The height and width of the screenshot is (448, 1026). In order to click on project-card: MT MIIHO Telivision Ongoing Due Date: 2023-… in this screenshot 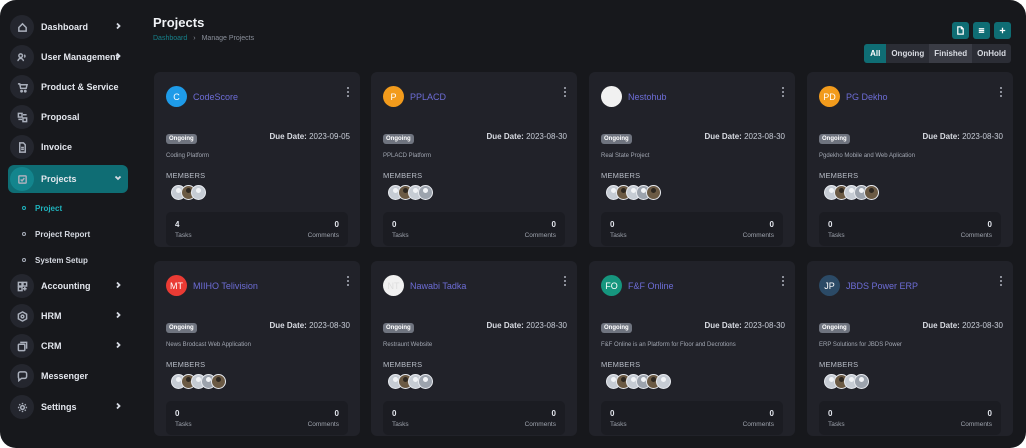, I will do `click(257, 348)`.